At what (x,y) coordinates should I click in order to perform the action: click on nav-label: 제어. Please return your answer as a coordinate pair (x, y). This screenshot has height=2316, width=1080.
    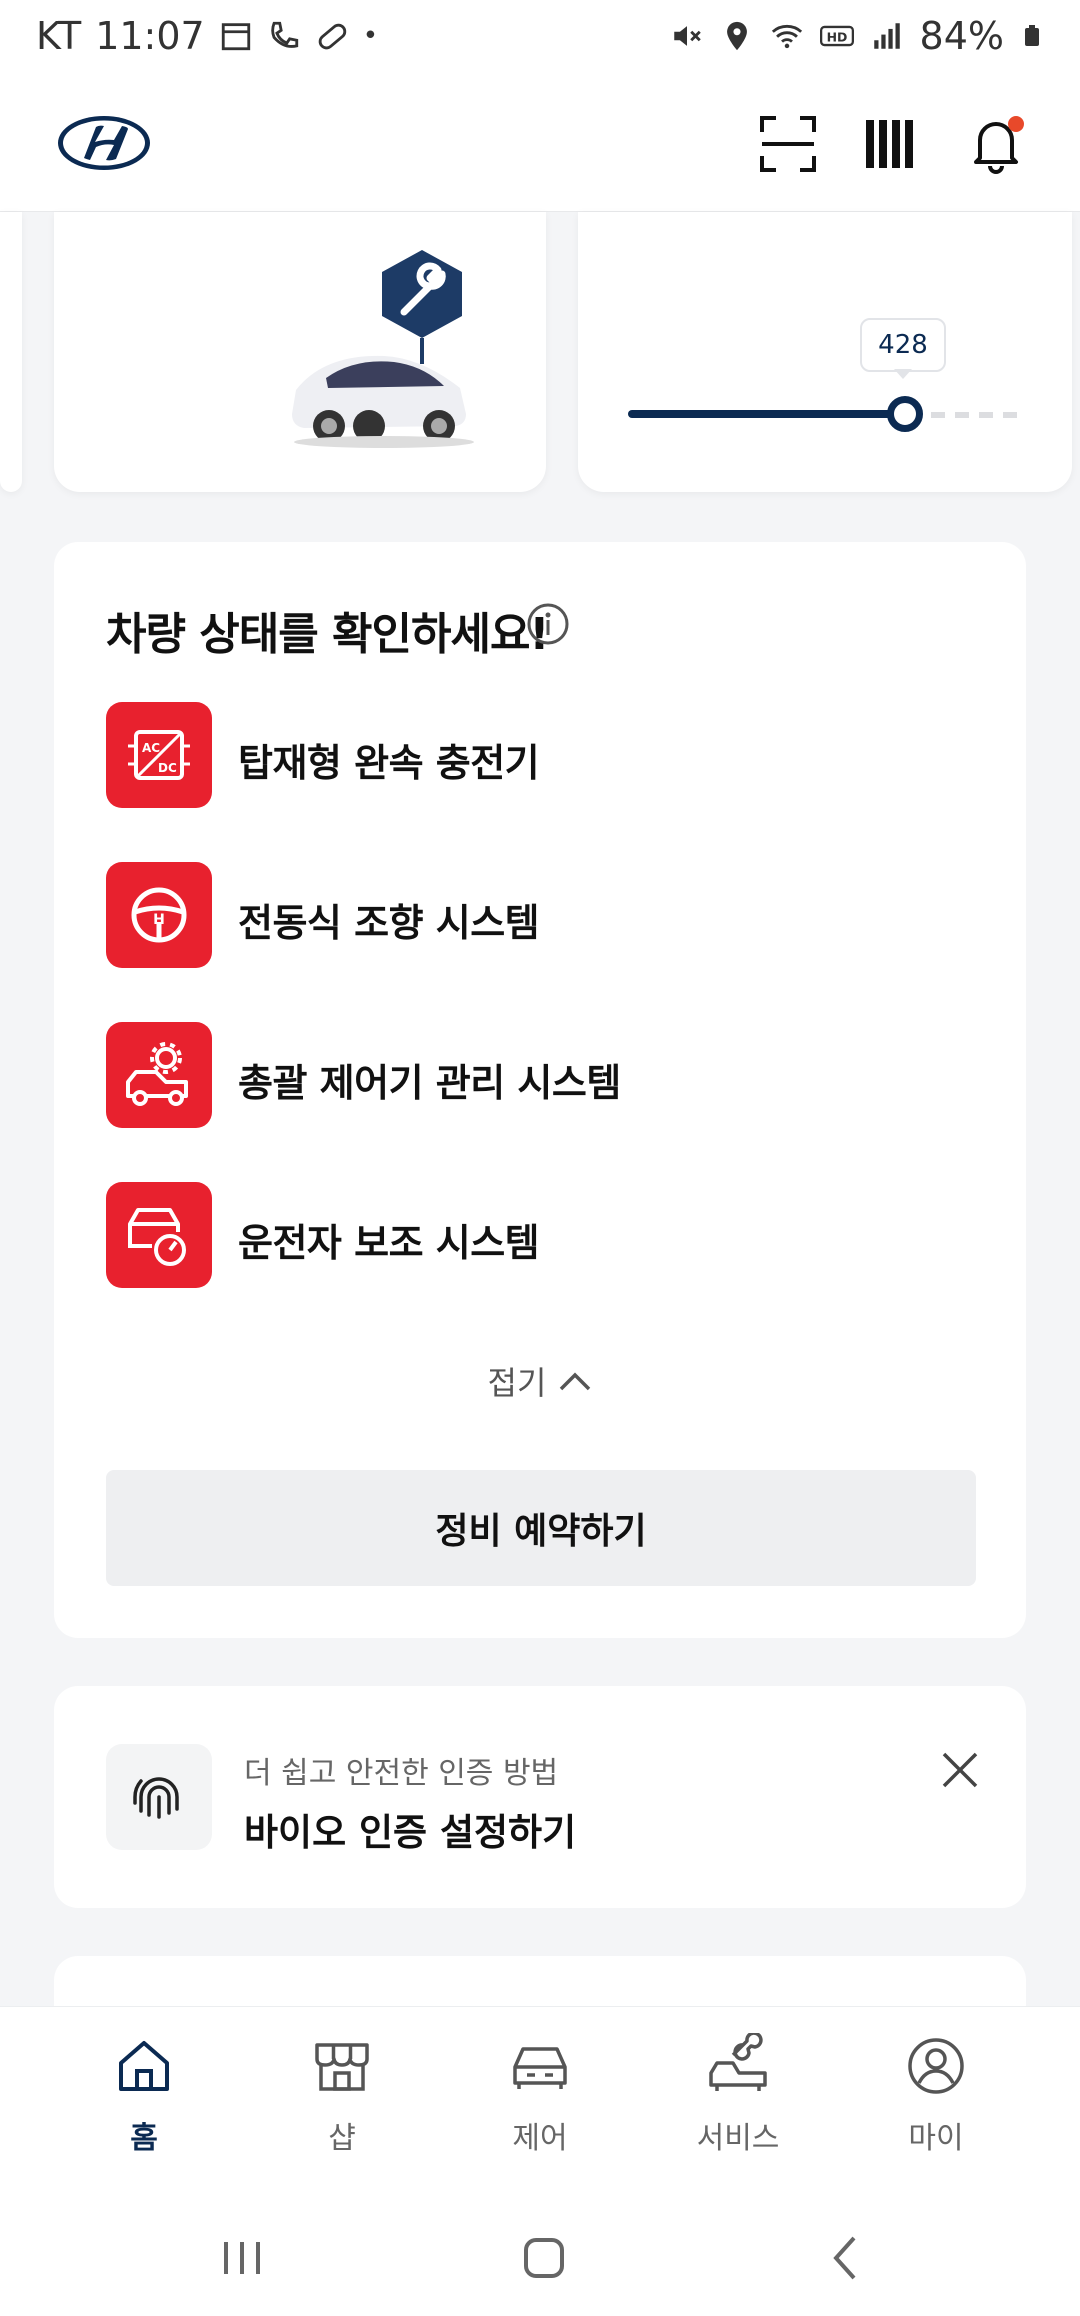
    Looking at the image, I should click on (540, 2138).